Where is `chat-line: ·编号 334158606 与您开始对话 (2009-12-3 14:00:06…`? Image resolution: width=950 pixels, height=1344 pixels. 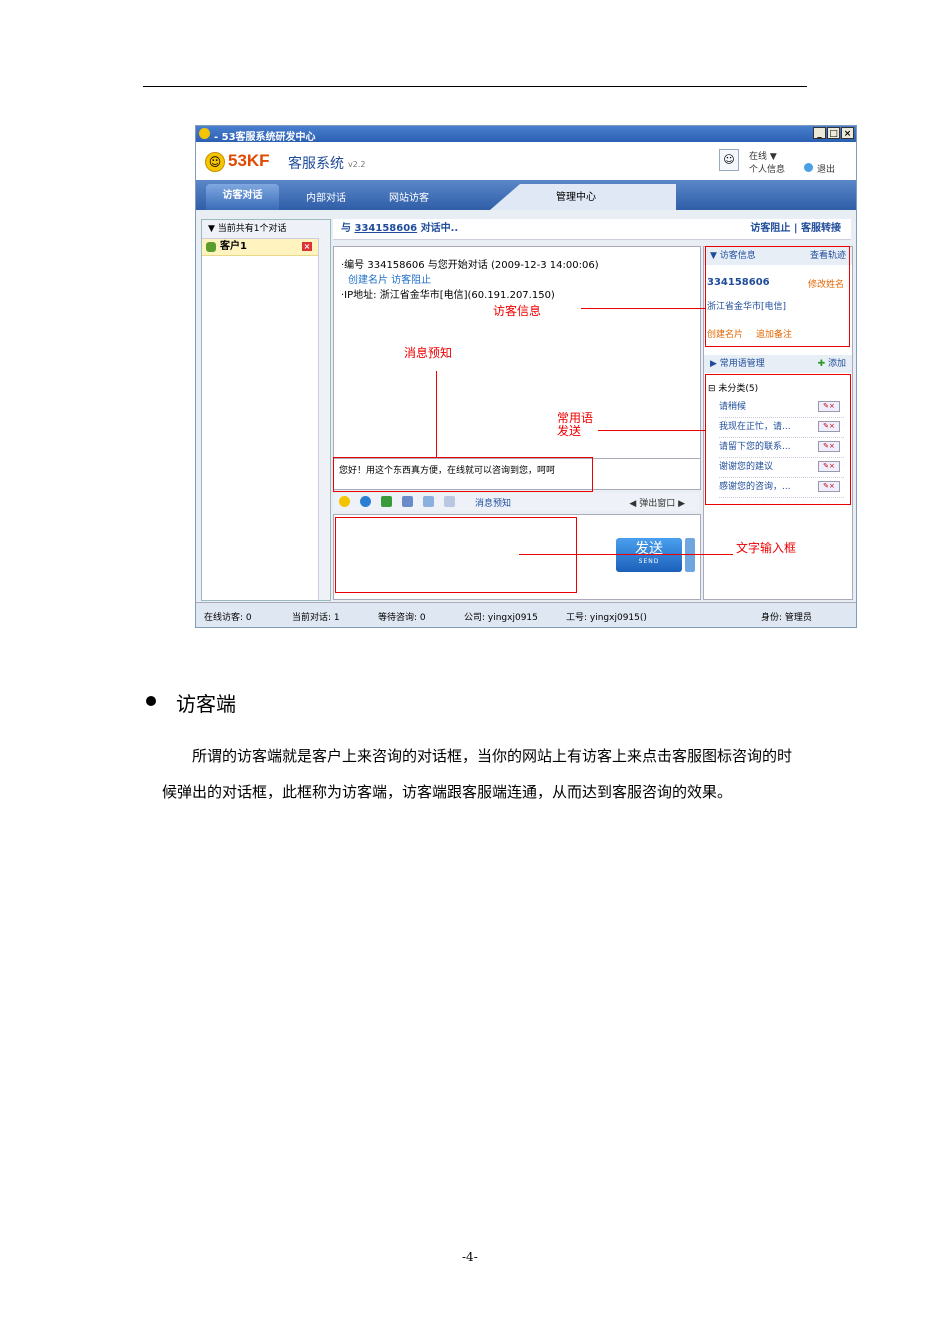 chat-line: ·编号 334158606 与您开始对话 (2009-12-3 14:00:06… is located at coordinates (470, 265).